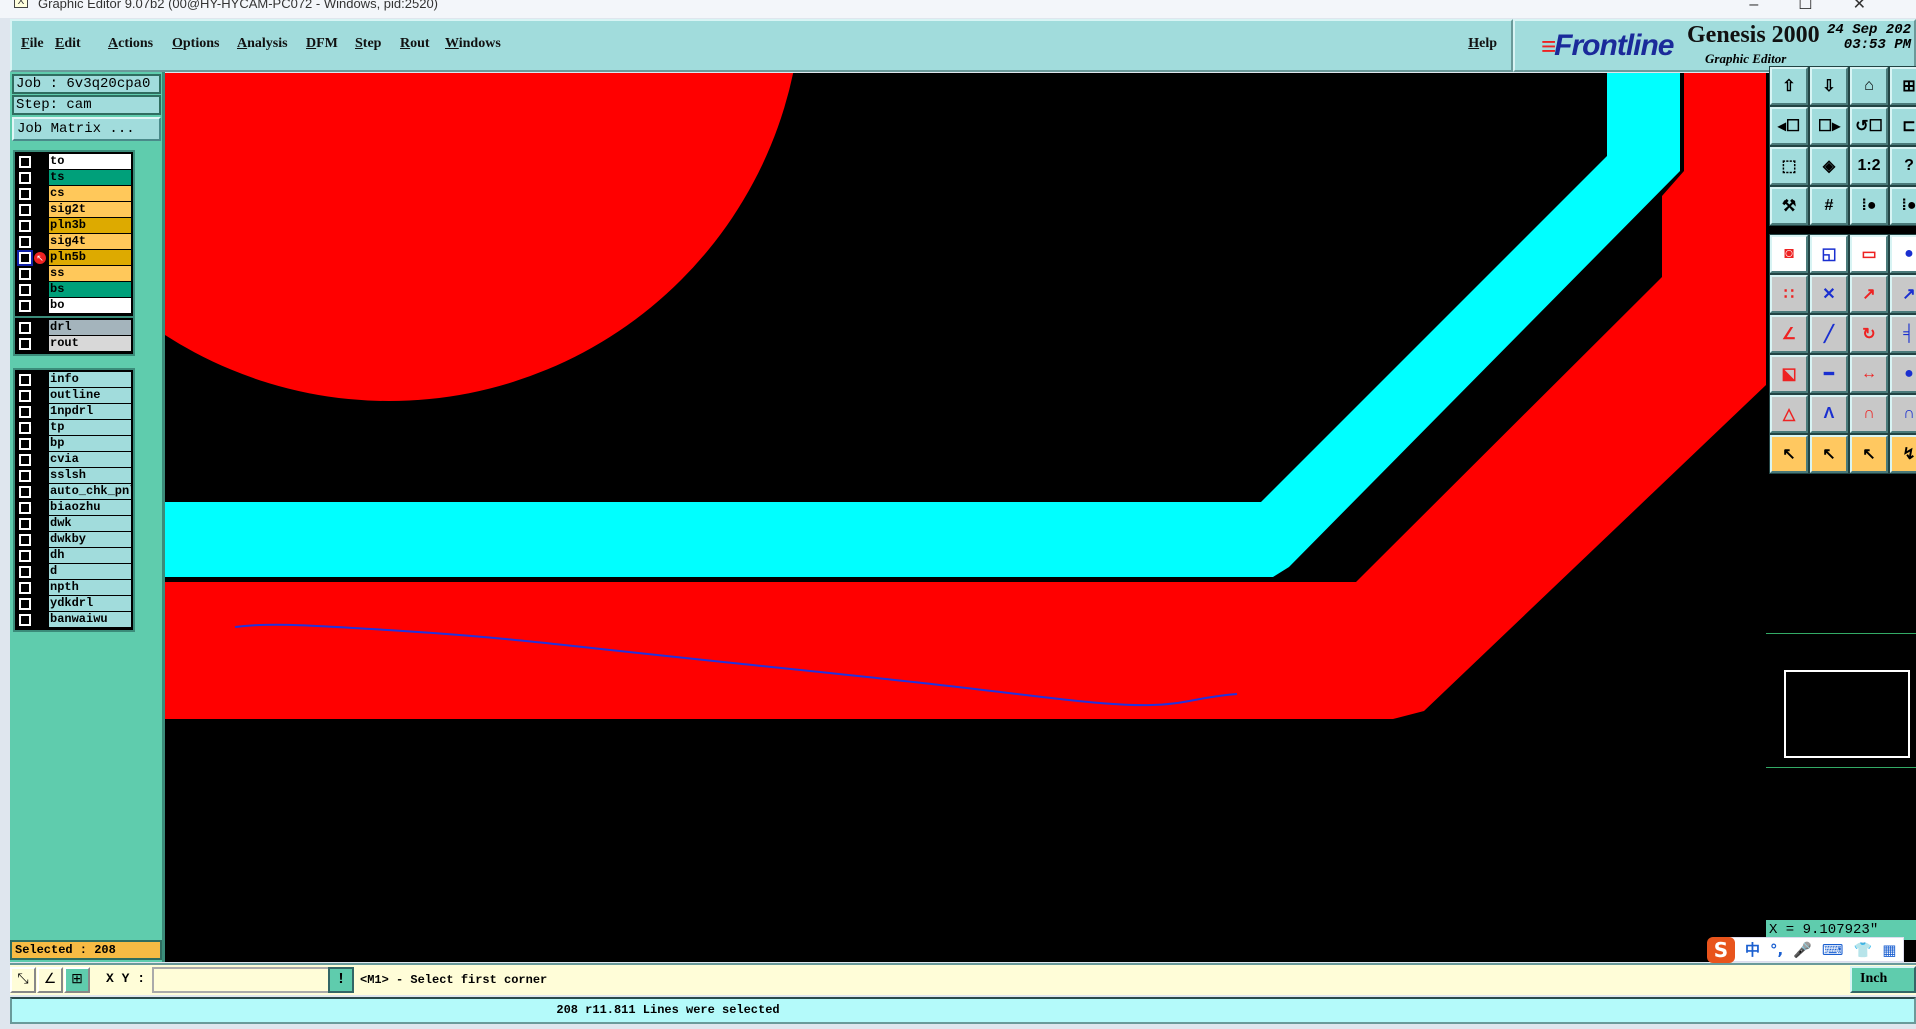 This screenshot has height=1029, width=1916. I want to click on layer-name: dwk, so click(90, 523).